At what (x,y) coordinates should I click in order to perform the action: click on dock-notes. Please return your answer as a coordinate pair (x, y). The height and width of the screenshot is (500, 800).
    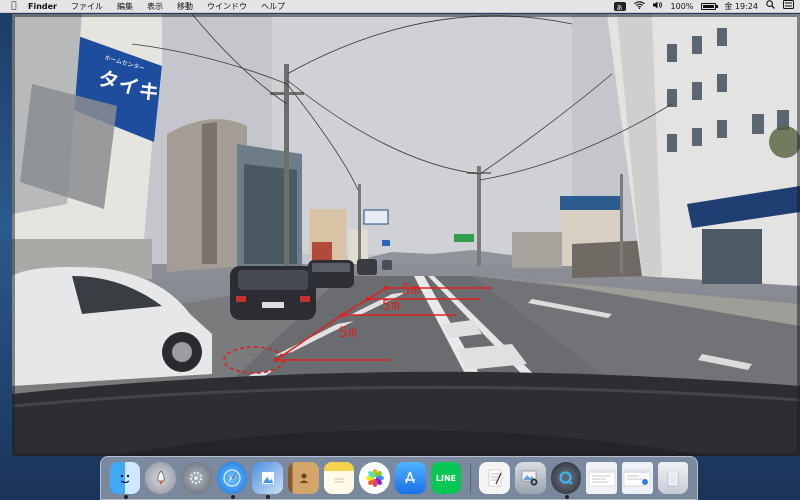
    Looking at the image, I should click on (339, 478).